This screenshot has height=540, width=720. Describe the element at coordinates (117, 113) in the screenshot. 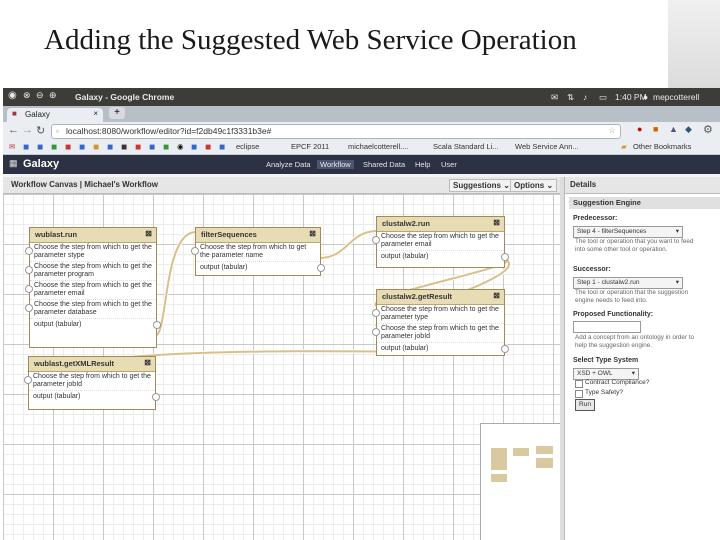

I see `new-tab-icon: +` at that location.